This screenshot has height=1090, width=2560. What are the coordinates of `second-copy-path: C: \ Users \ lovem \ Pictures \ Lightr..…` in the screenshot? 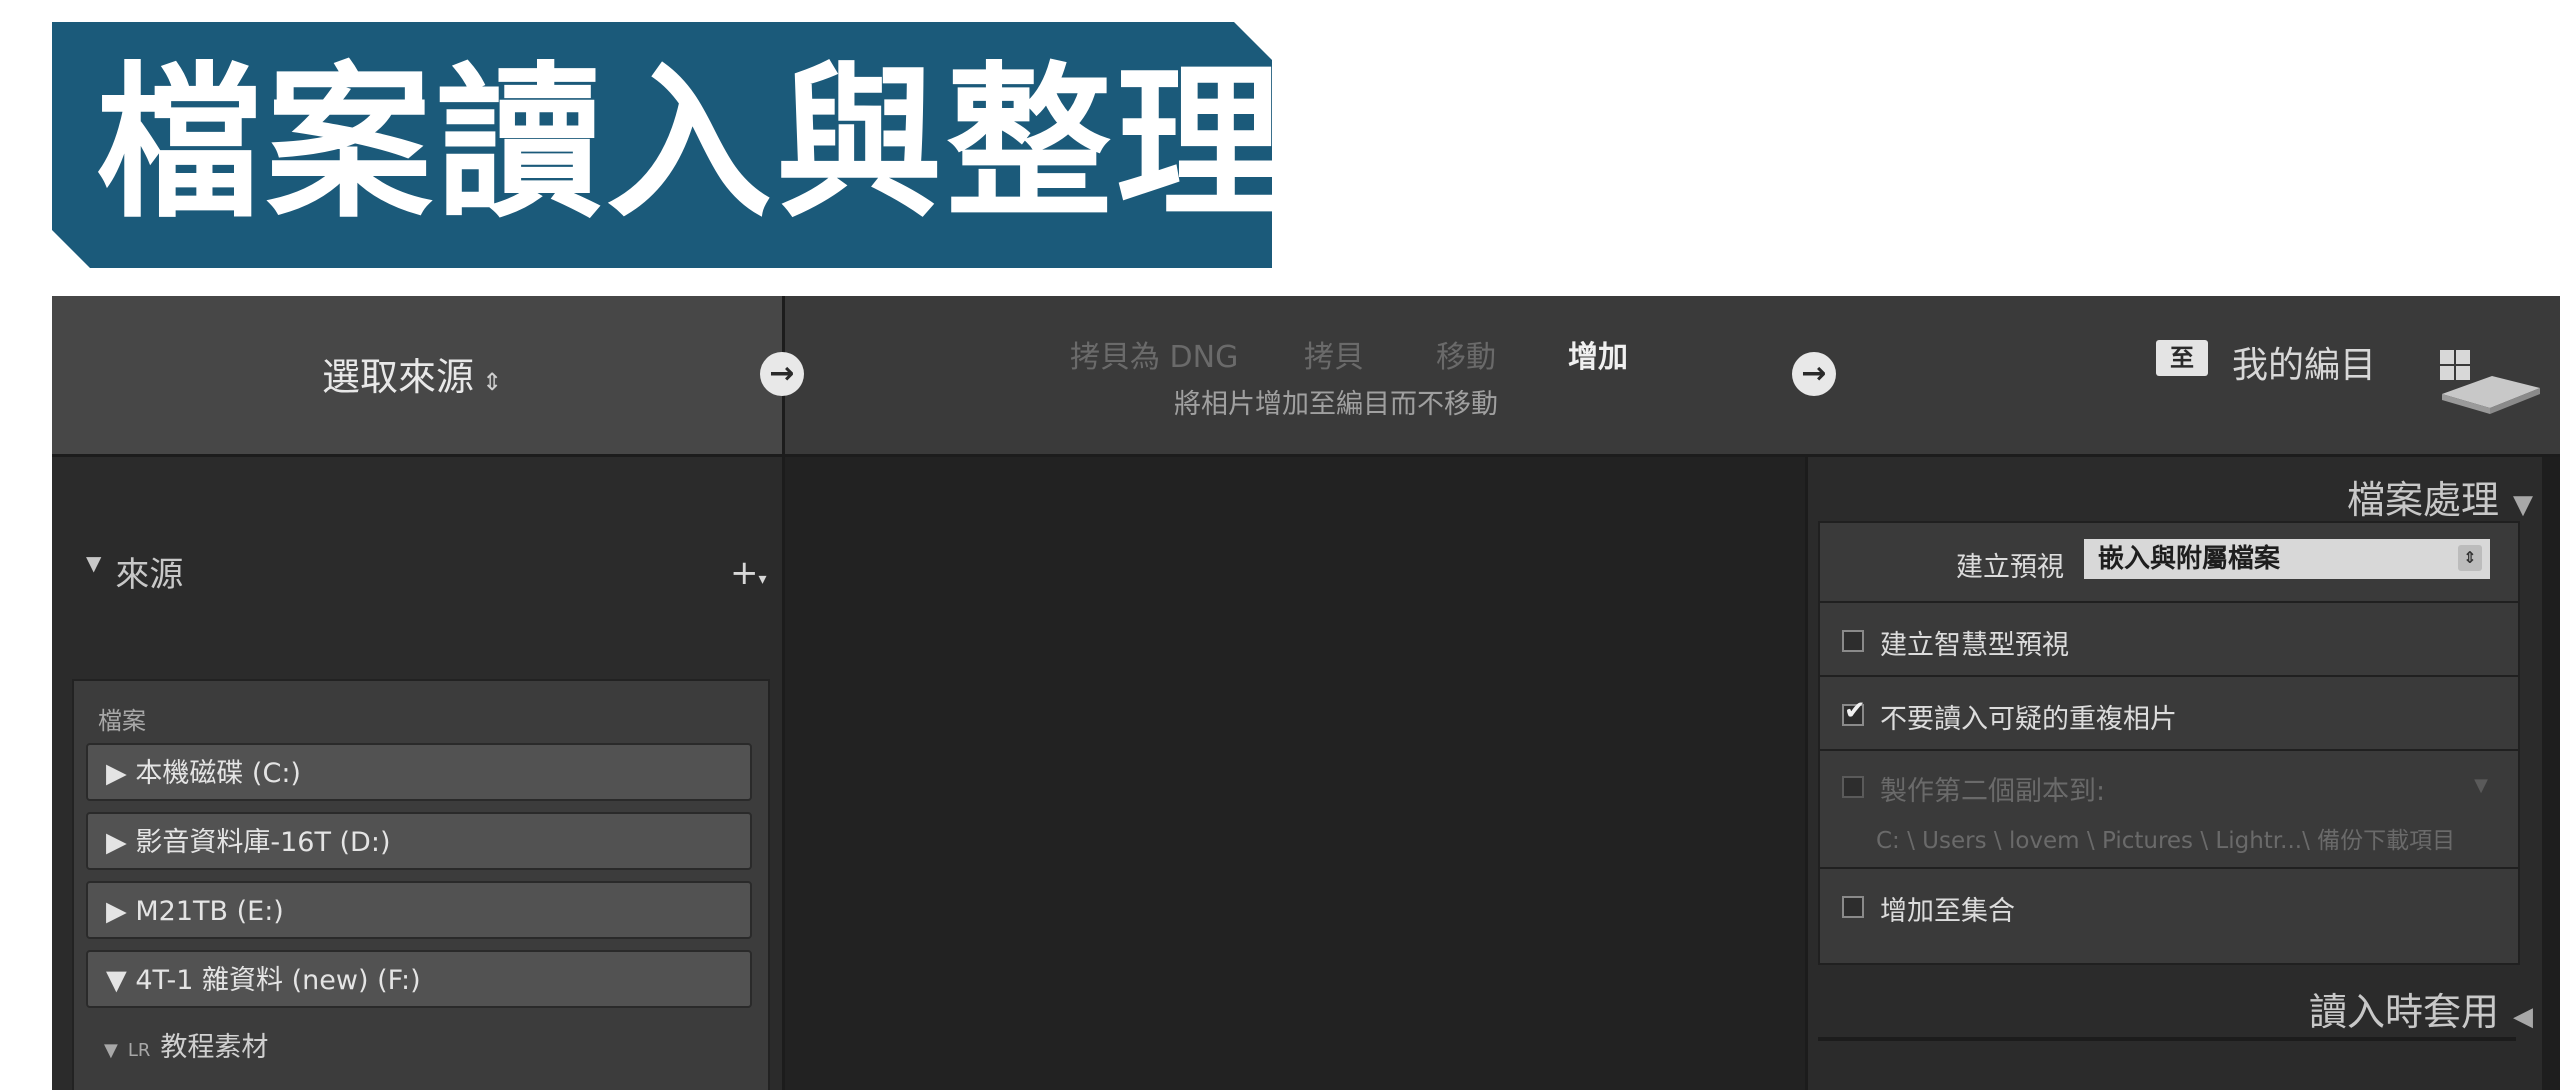 It's located at (2166, 841).